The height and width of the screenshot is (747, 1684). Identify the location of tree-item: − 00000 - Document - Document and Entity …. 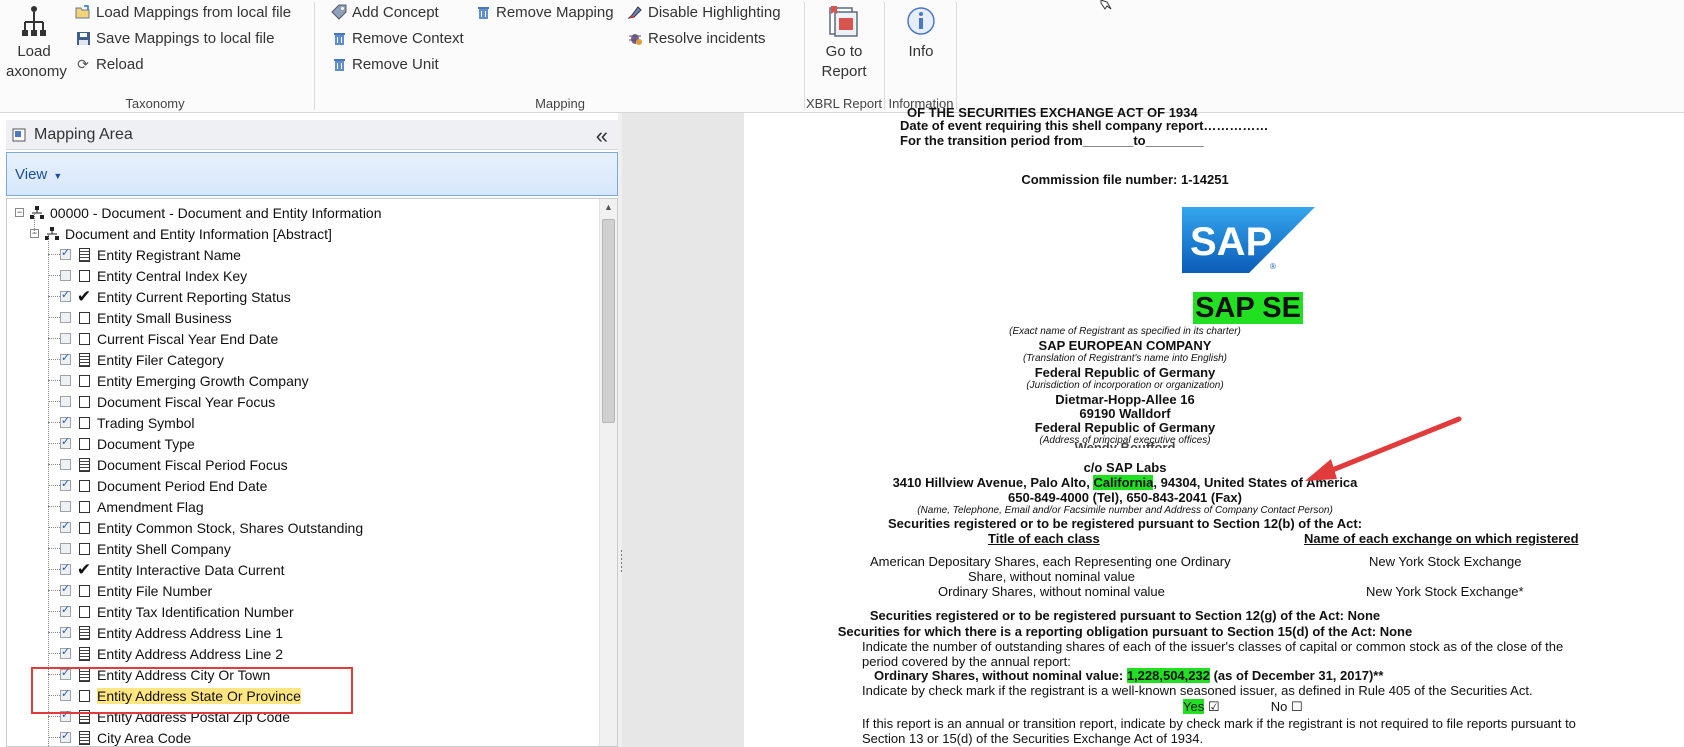
(198, 212).